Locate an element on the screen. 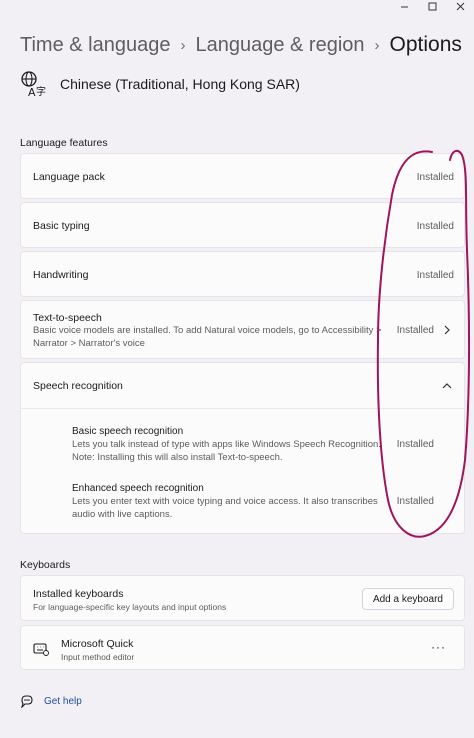  breadcrumb-time-language: Time & language is located at coordinates (95, 45).